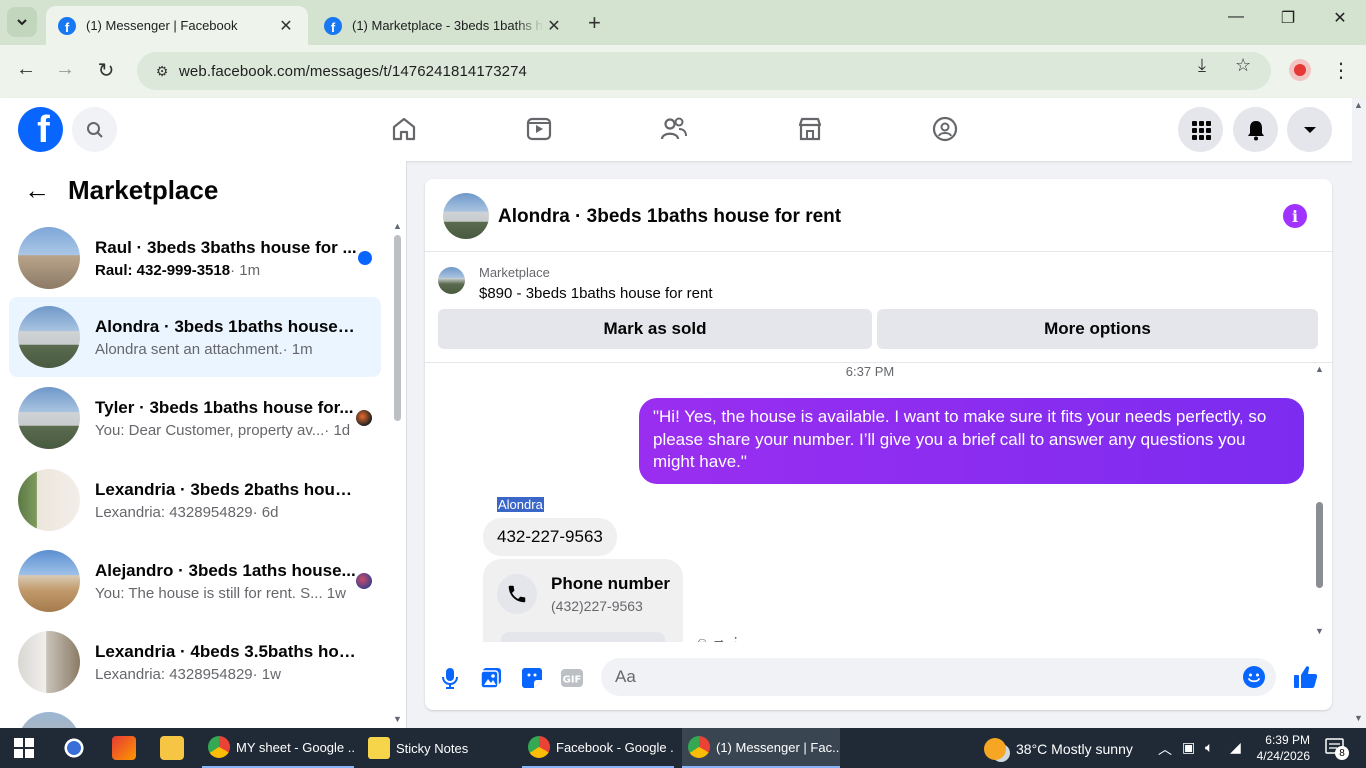  What do you see at coordinates (40, 129) in the screenshot?
I see `facebook-logo: f` at bounding box center [40, 129].